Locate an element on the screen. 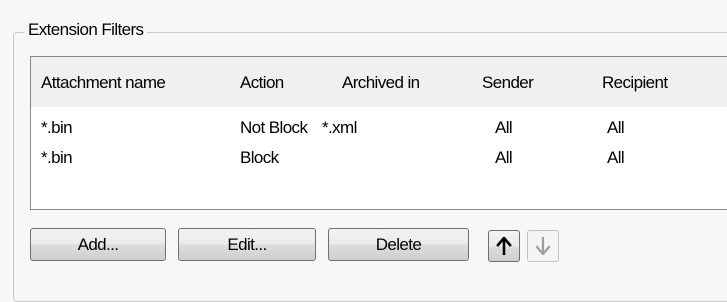  button-bar: Add... Edit... Delete is located at coordinates (363, 246).